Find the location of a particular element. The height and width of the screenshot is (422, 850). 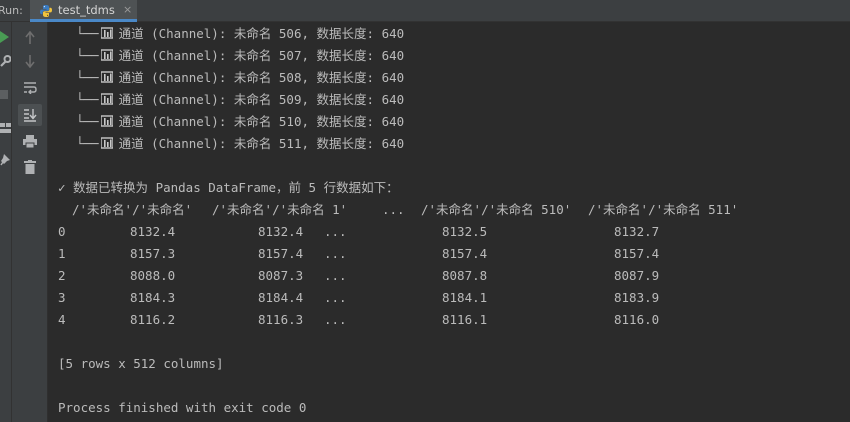

table-cell: 8087.9 is located at coordinates (637, 275).